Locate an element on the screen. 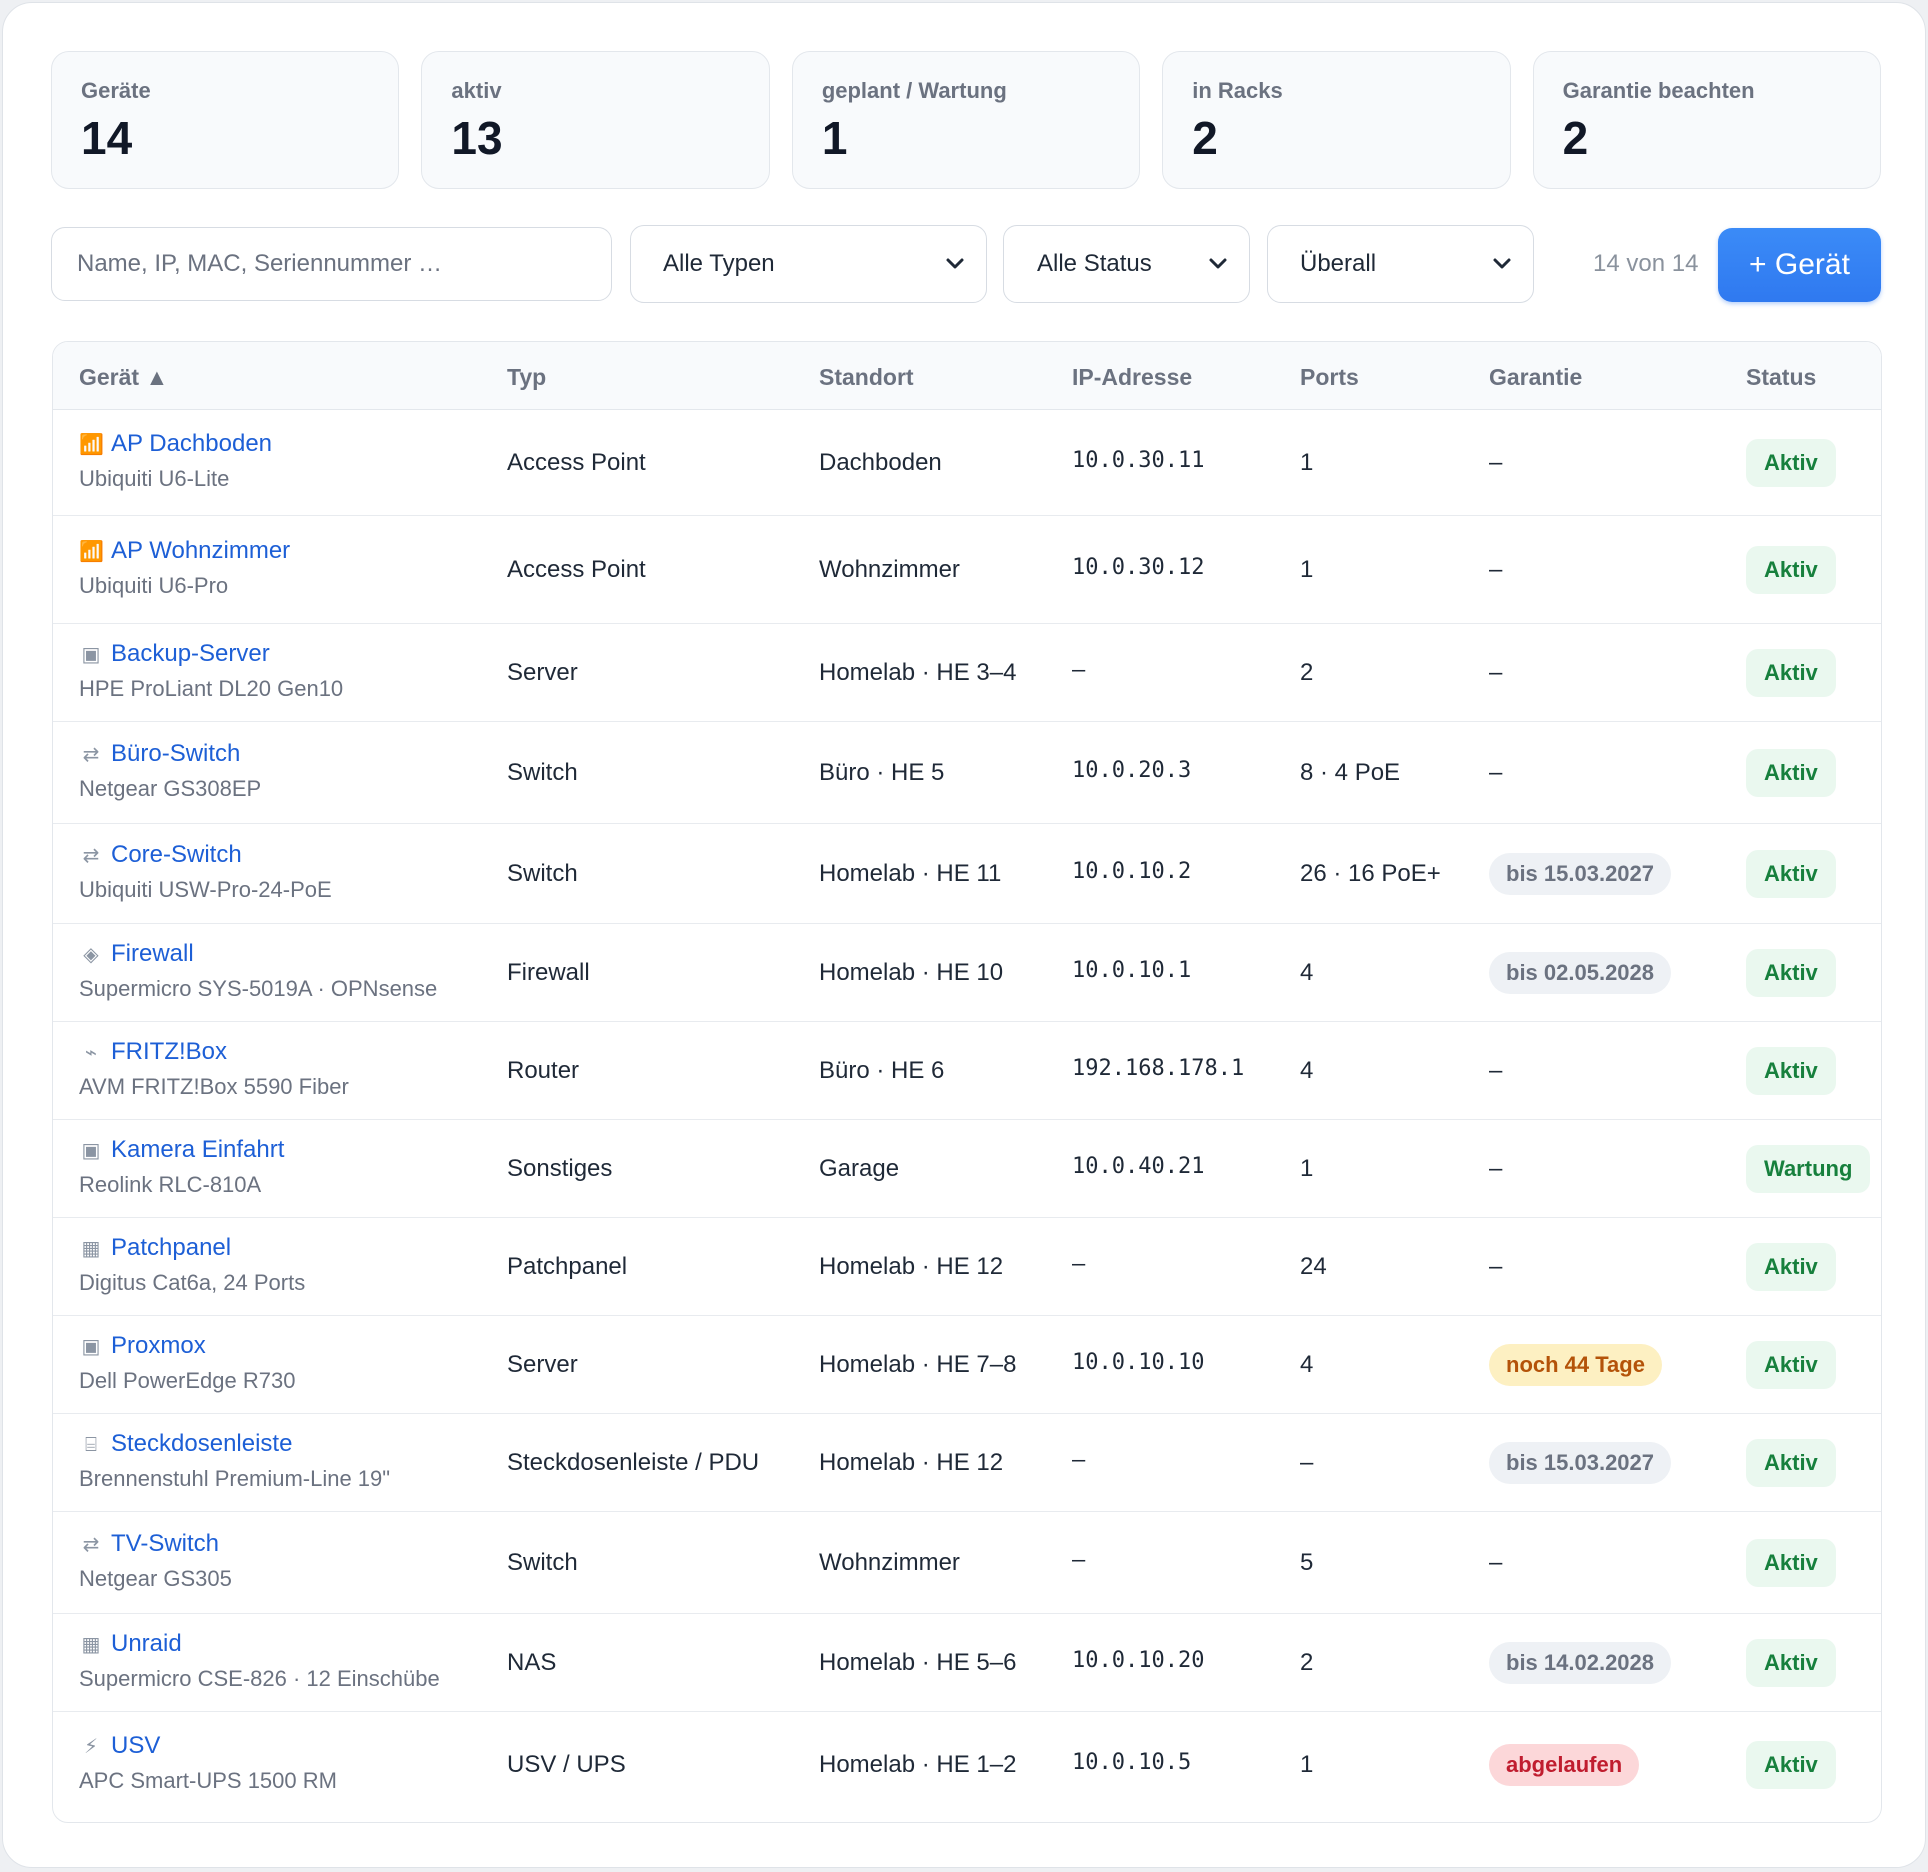  stat-label: geplant / Wartung is located at coordinates (914, 90).